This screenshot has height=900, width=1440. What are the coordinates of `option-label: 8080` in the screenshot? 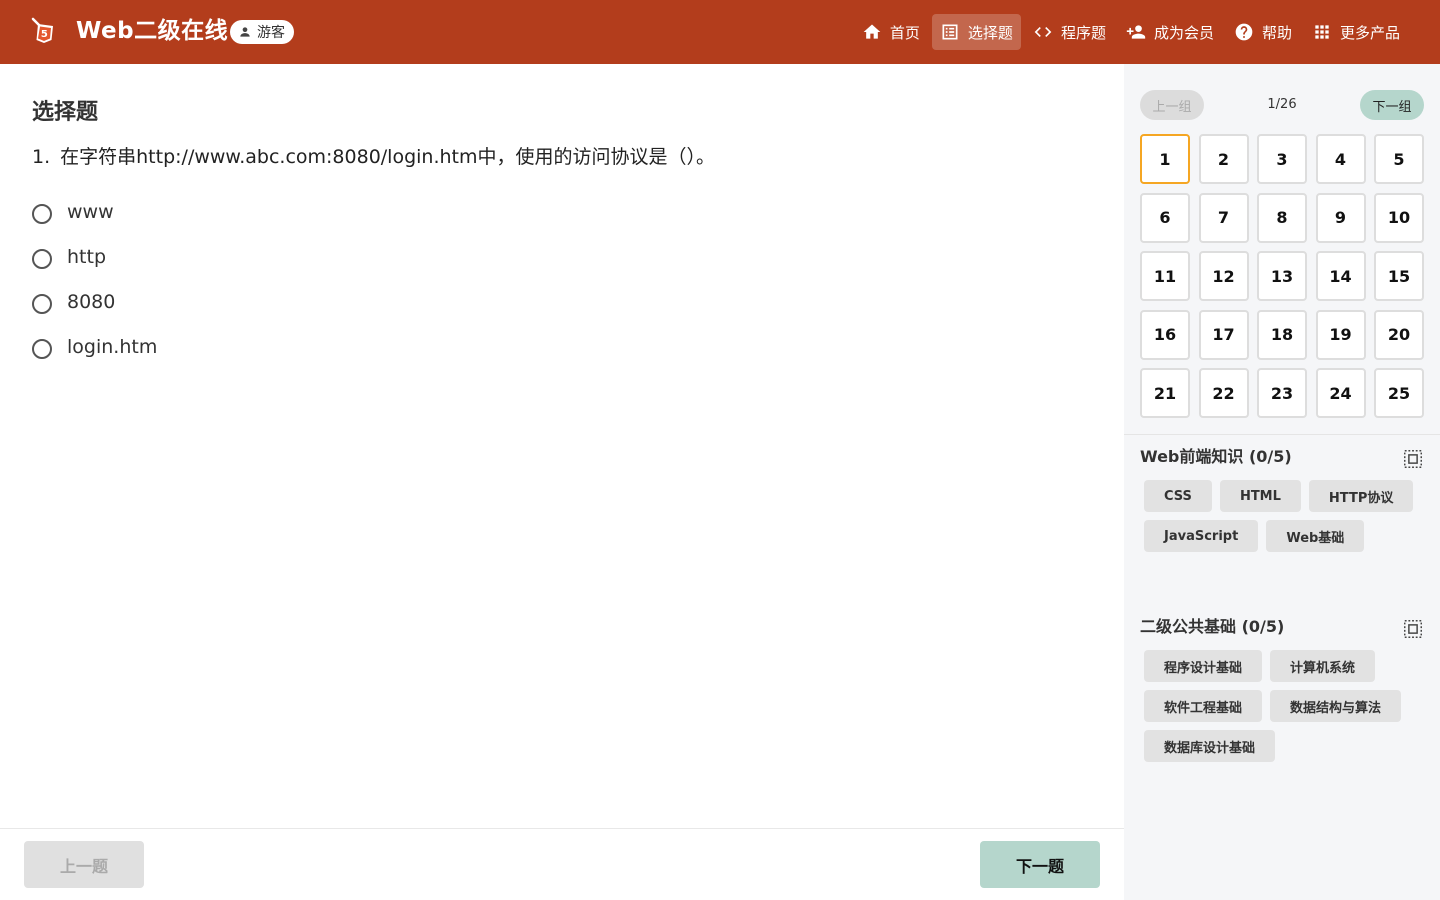 It's located at (91, 301).